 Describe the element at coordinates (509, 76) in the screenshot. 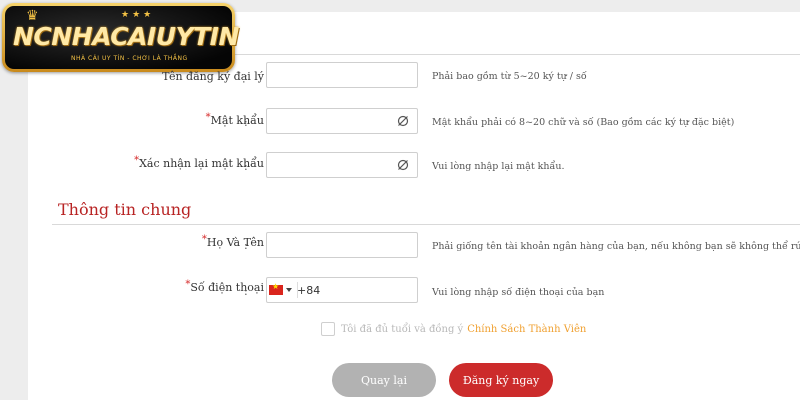

I see `agent-username-hint: Phải bao gồm từ 5~20 ký tự / số` at that location.